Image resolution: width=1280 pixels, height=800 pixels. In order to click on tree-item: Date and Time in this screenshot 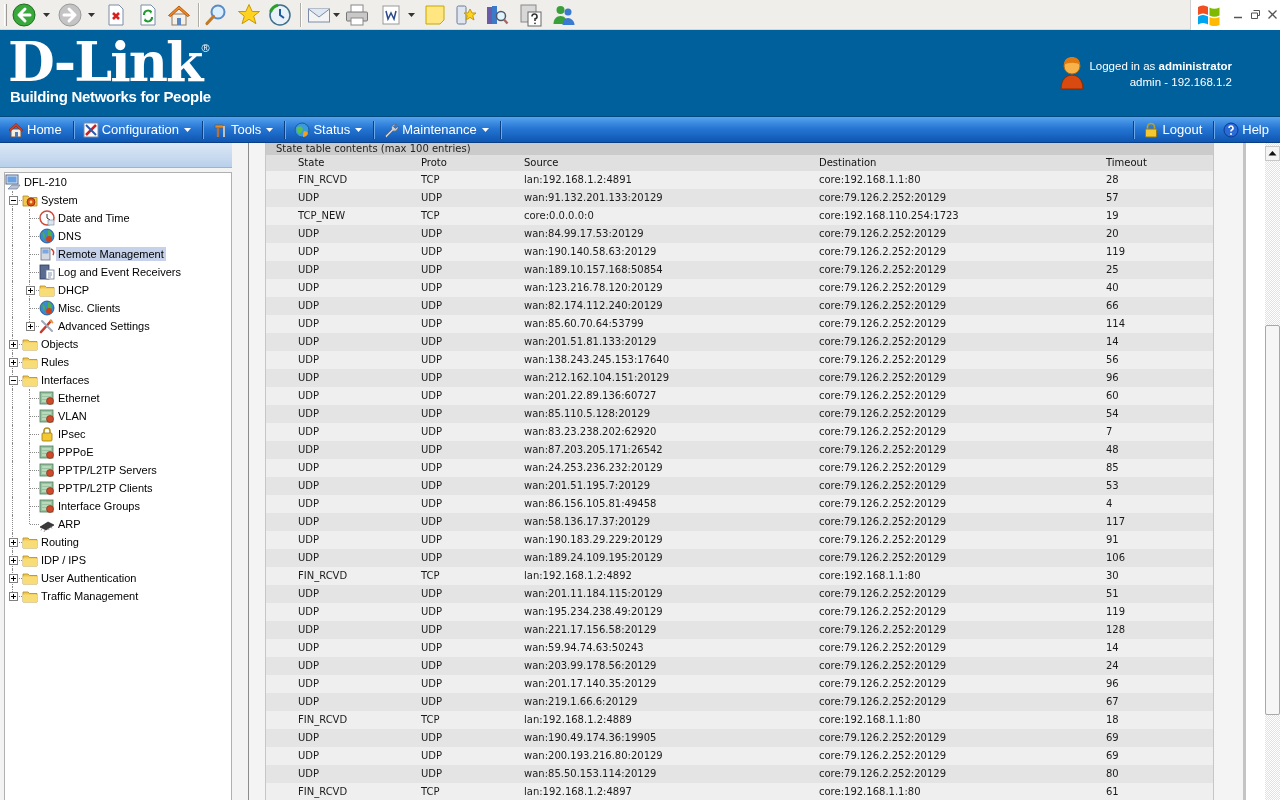, I will do `click(94, 218)`.